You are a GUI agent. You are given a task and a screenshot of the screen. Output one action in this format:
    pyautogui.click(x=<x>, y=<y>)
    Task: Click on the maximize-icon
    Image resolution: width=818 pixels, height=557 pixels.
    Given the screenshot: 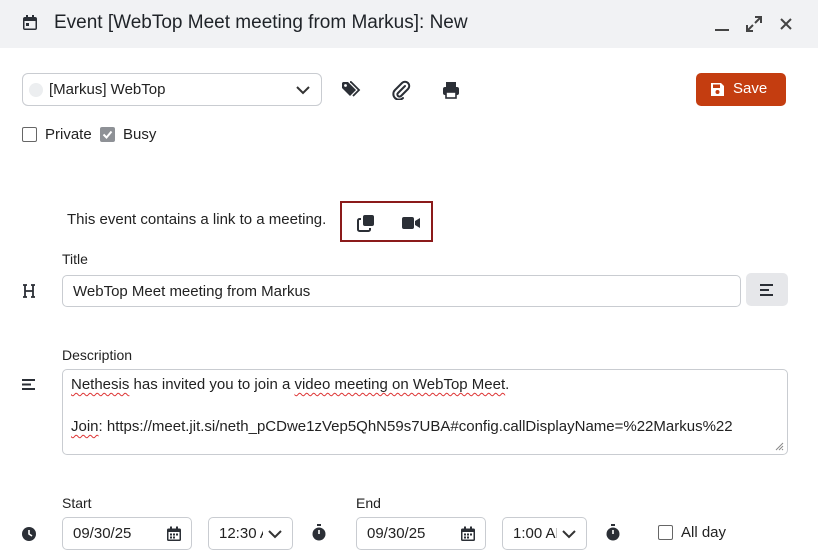 What is the action you would take?
    pyautogui.click(x=754, y=24)
    